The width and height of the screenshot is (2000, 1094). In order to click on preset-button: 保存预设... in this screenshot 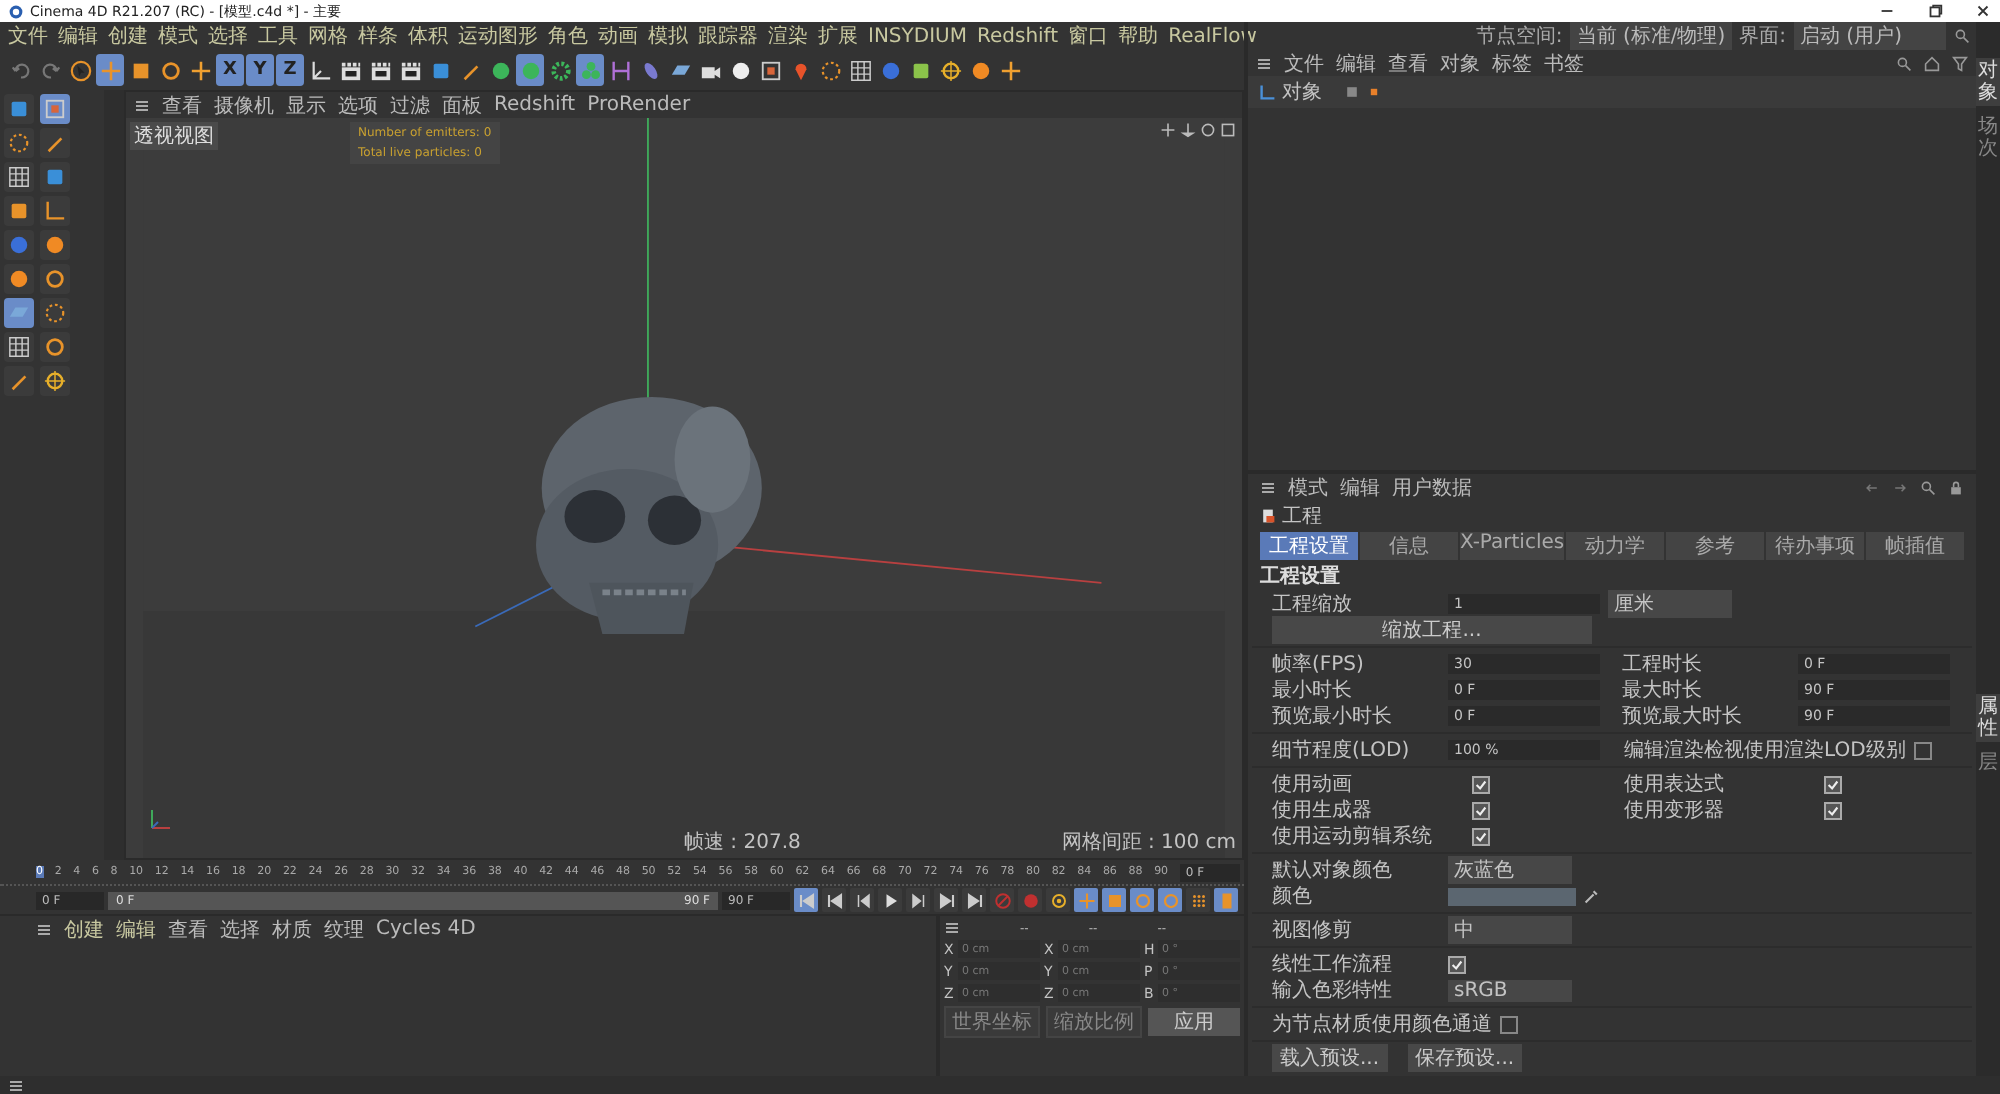, I will do `click(1465, 1058)`.